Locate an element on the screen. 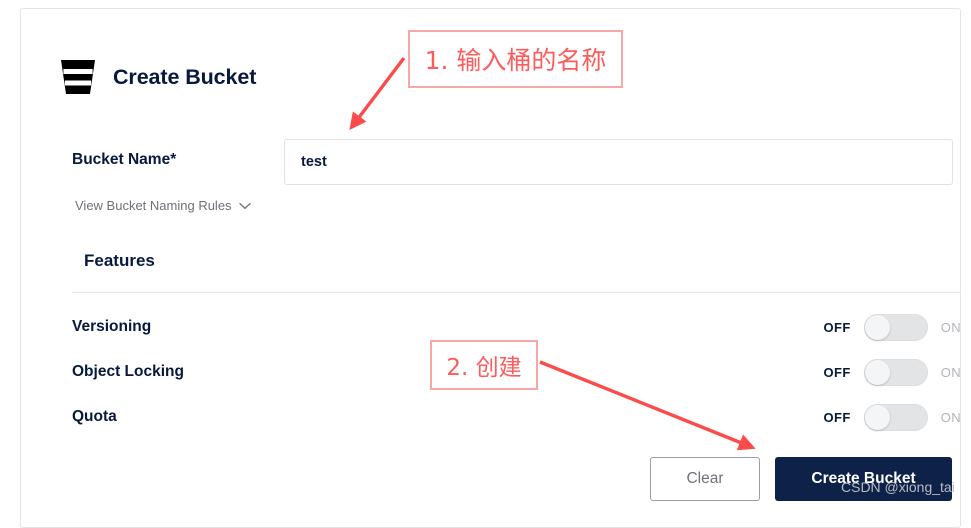 The height and width of the screenshot is (528, 971). view-bucket-naming-rules-link: View Bucket Naming Rules is located at coordinates (163, 205).